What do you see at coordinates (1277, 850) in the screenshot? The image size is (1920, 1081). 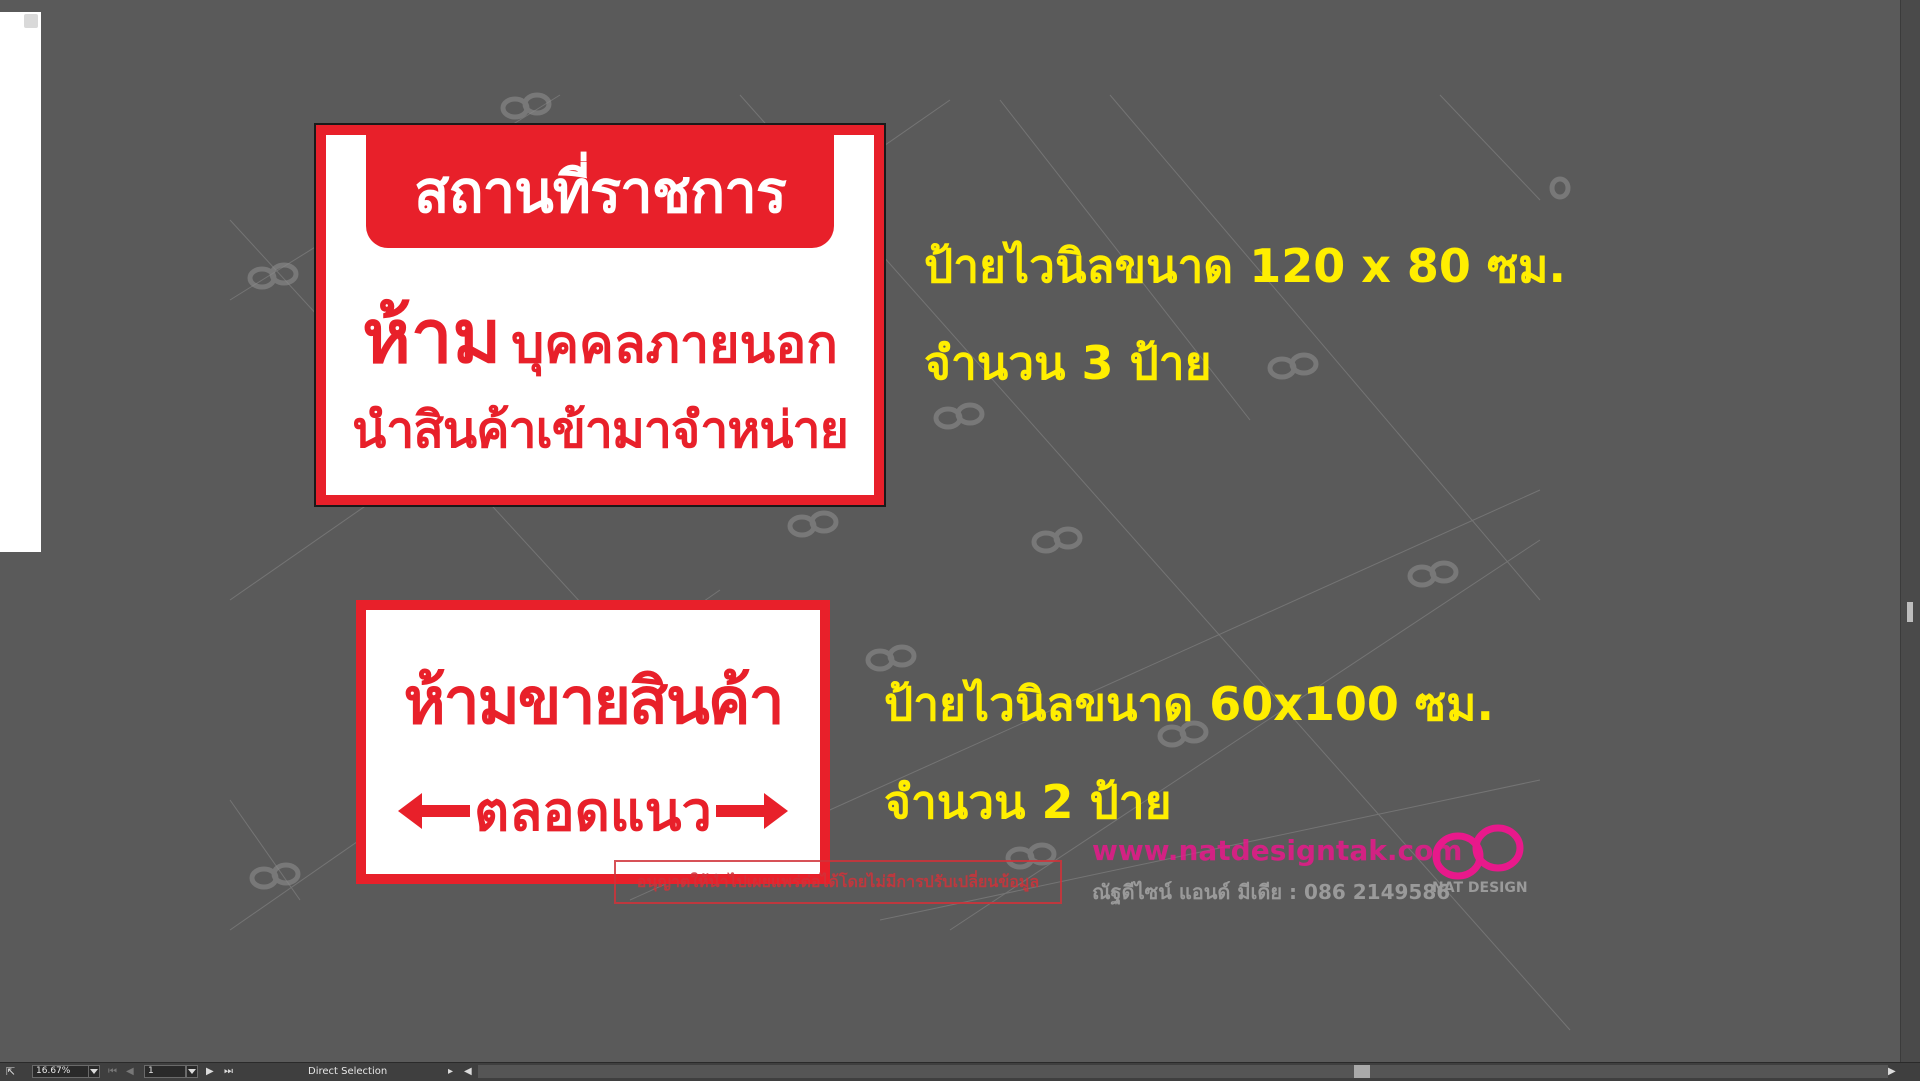 I see `brand-url: www.natdesigntak.com` at bounding box center [1277, 850].